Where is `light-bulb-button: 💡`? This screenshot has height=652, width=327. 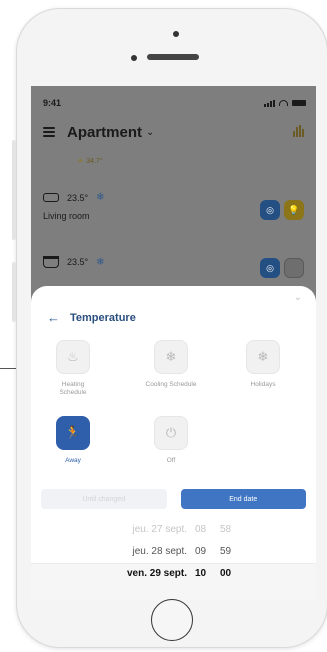 light-bulb-button: 💡 is located at coordinates (294, 210).